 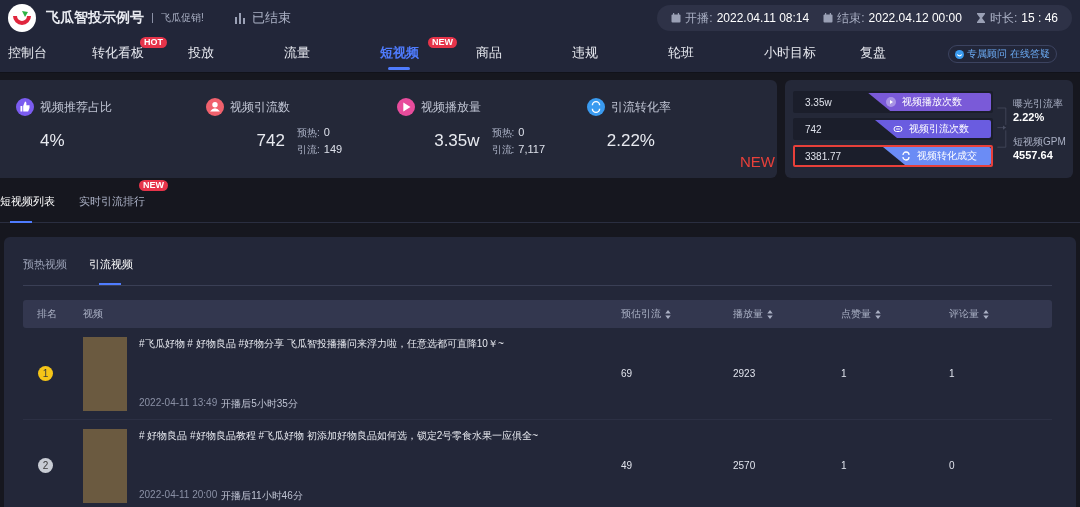 What do you see at coordinates (627, 465) in the screenshot?
I see `table-cell: 49` at bounding box center [627, 465].